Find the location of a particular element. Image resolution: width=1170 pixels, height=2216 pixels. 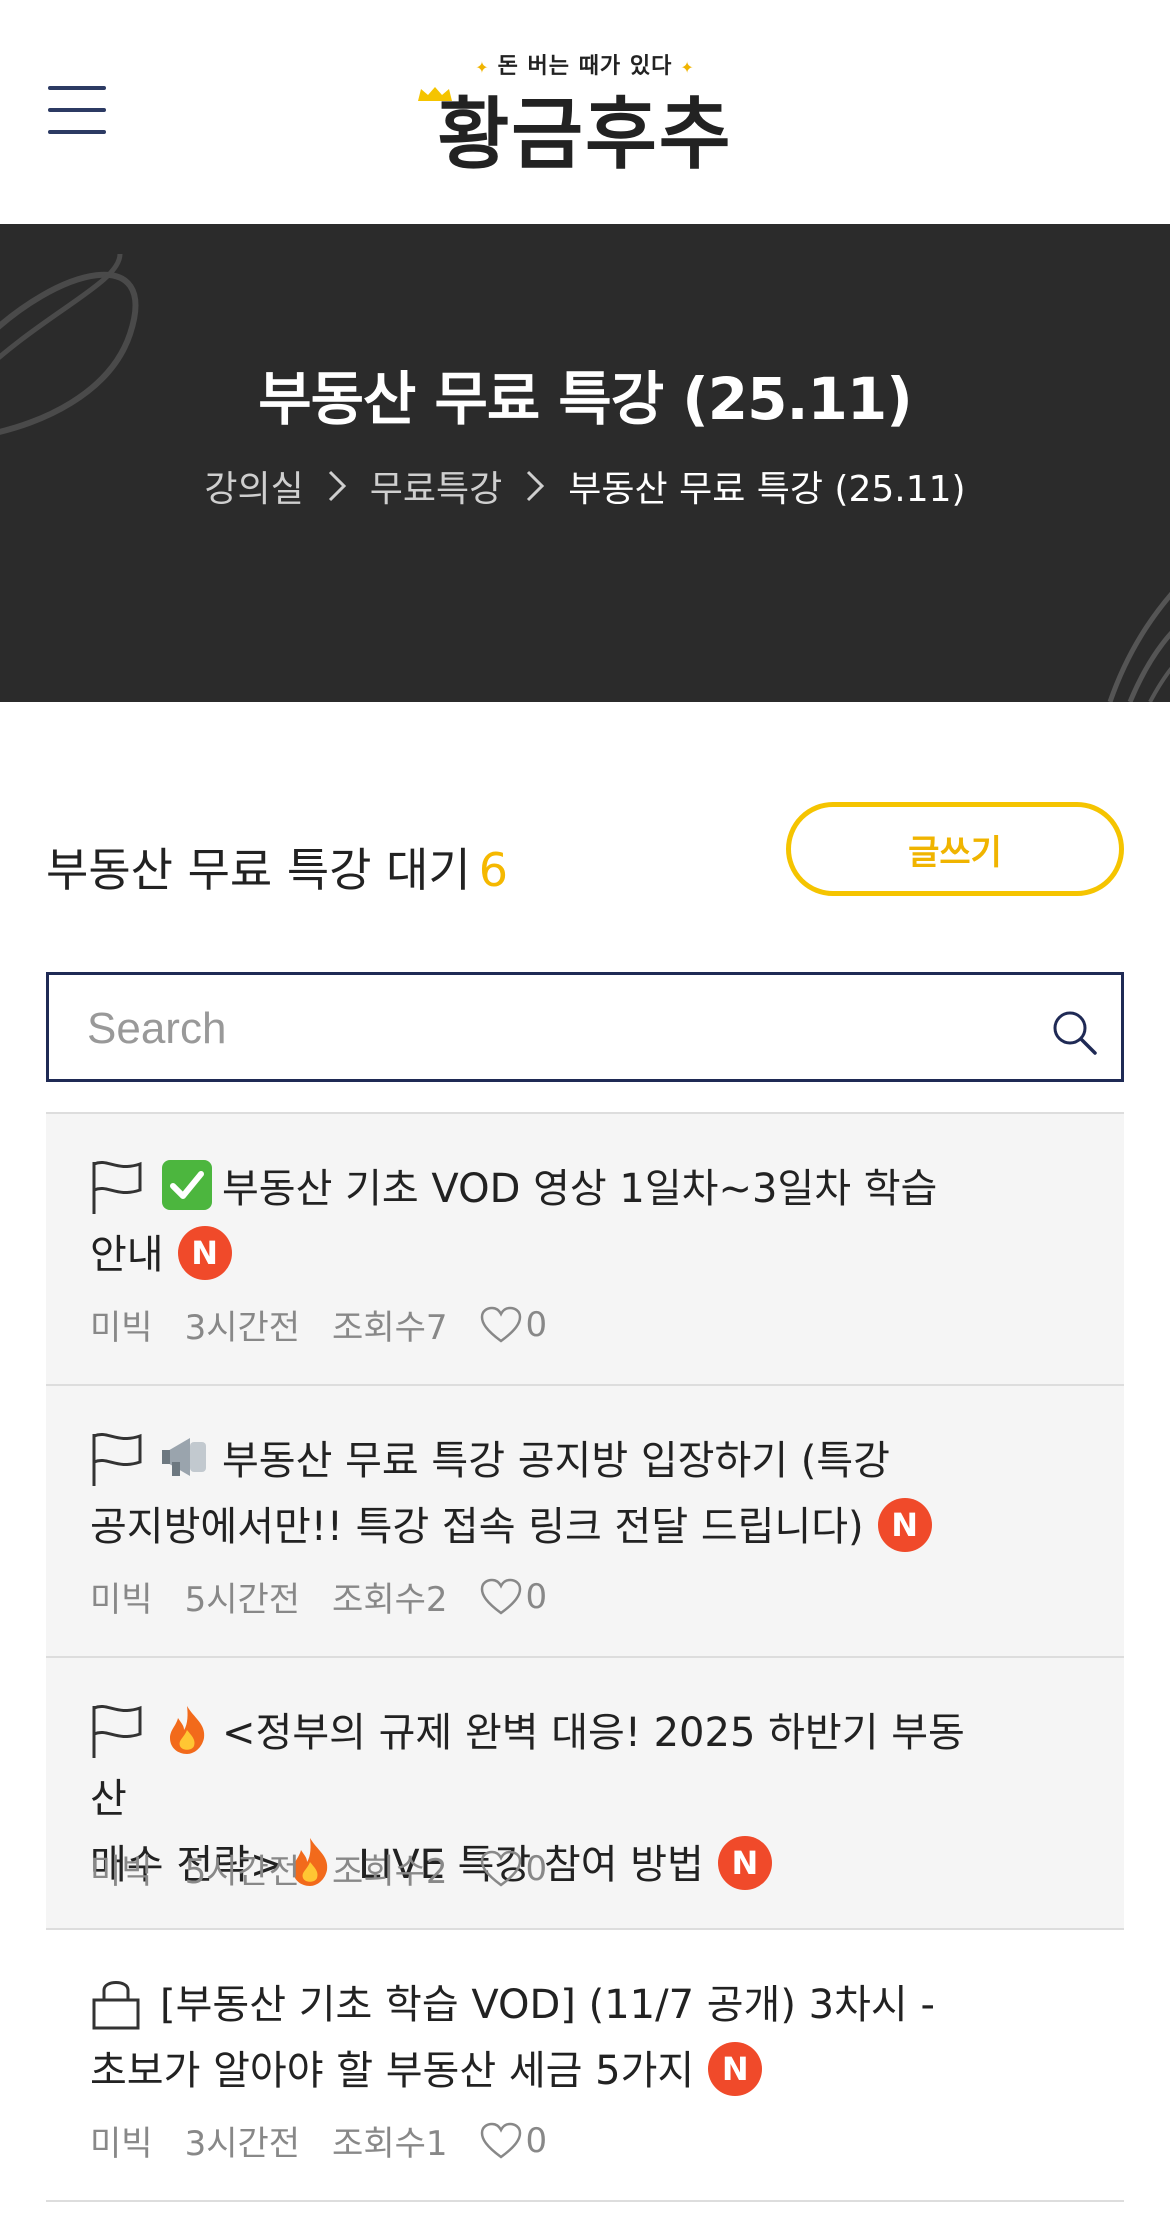

logo-name: 황금후추 is located at coordinates (585, 135).